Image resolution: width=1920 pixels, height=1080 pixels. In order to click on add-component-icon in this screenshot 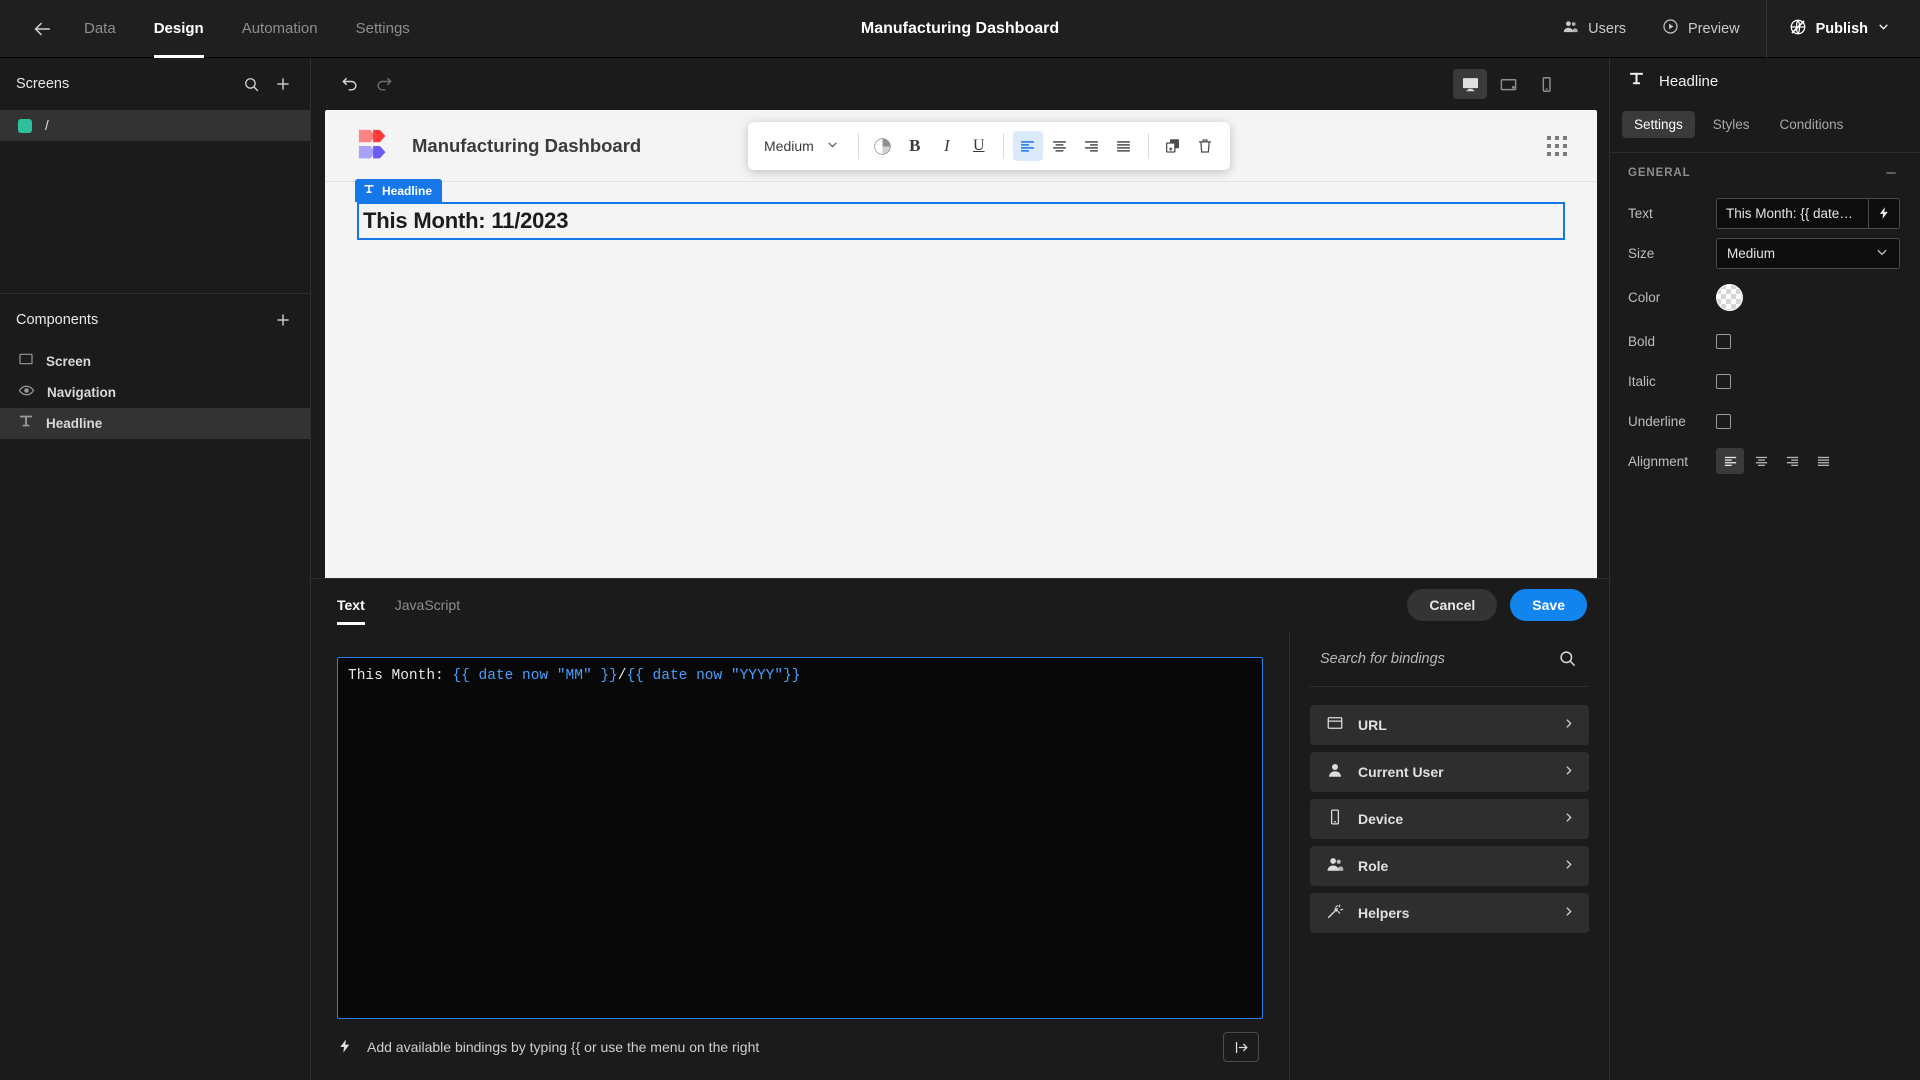, I will do `click(283, 320)`.